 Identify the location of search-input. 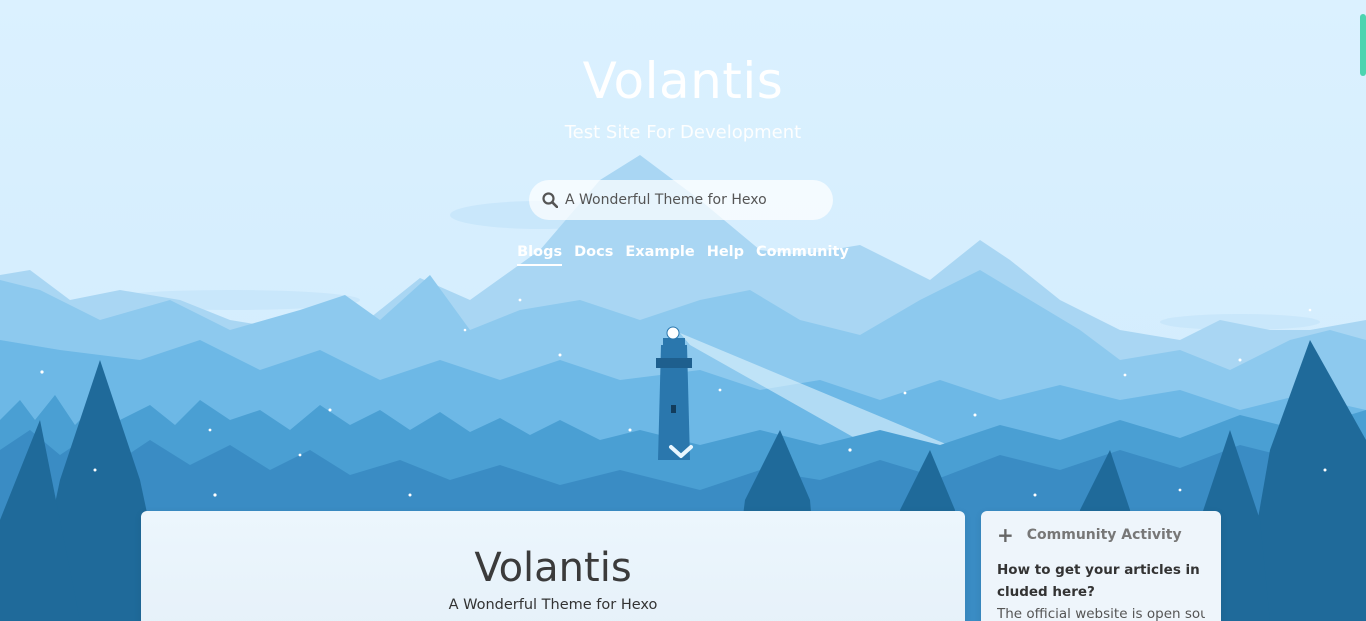
(690, 200).